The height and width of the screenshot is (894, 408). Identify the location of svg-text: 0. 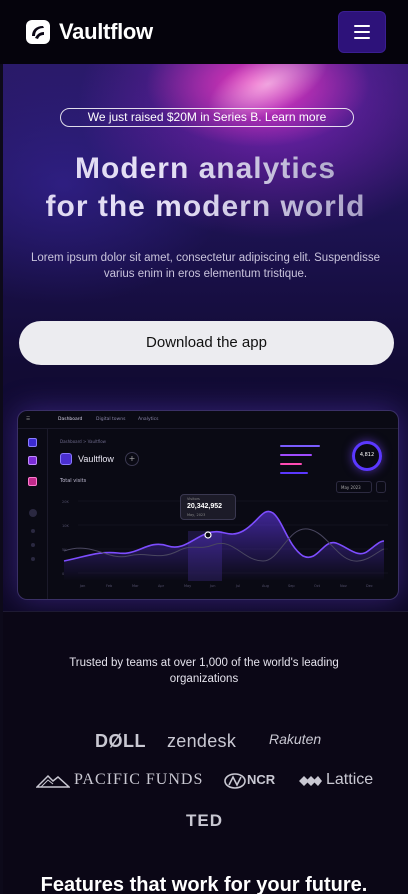
(63, 574).